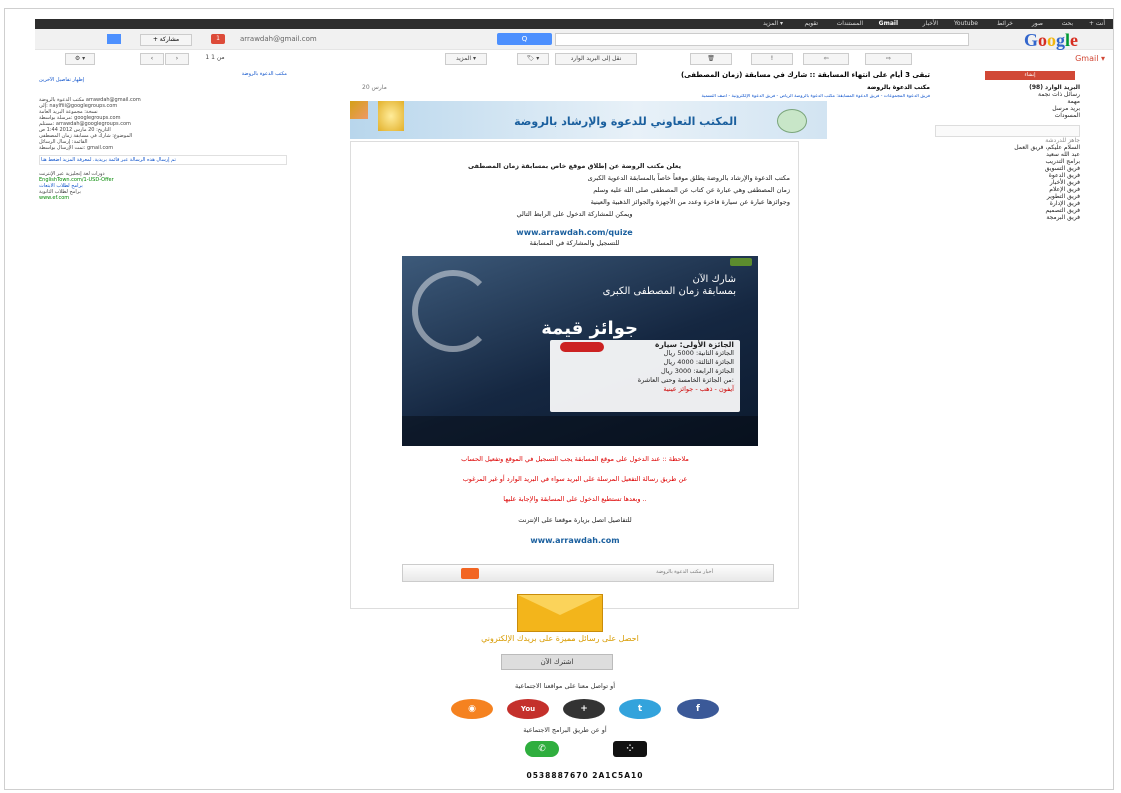 Image resolution: width=1121 pixels, height=793 pixels. I want to click on email-banner: المكتب التعاوني للدعوة والإرشاد بالروضة, so click(588, 120).